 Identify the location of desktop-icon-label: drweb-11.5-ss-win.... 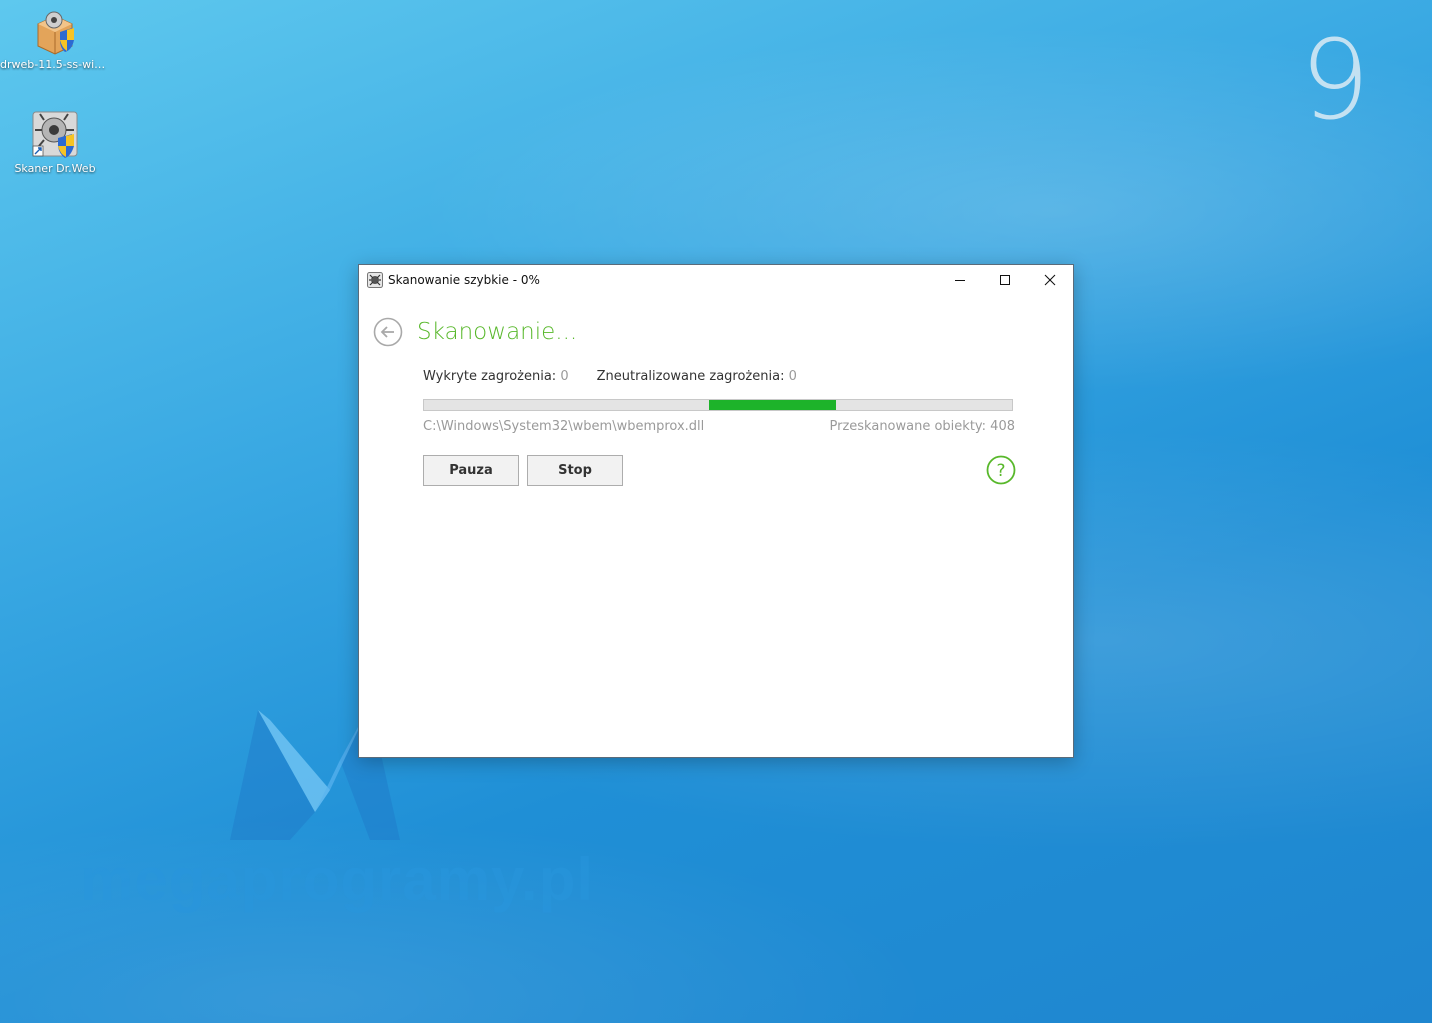
(55, 64).